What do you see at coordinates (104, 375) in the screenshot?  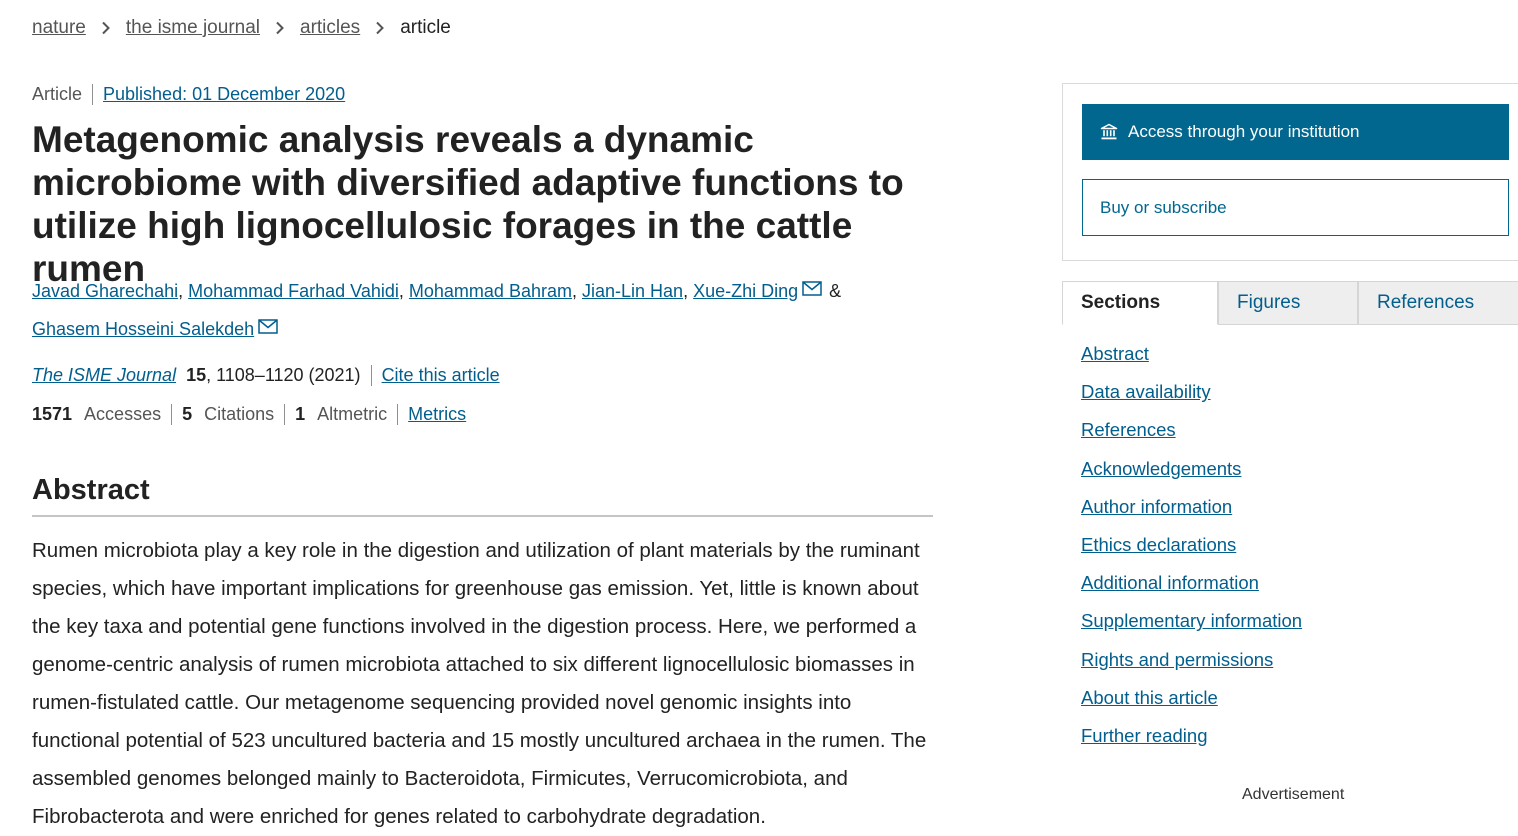 I see `journal-name-link: The ISME Journal` at bounding box center [104, 375].